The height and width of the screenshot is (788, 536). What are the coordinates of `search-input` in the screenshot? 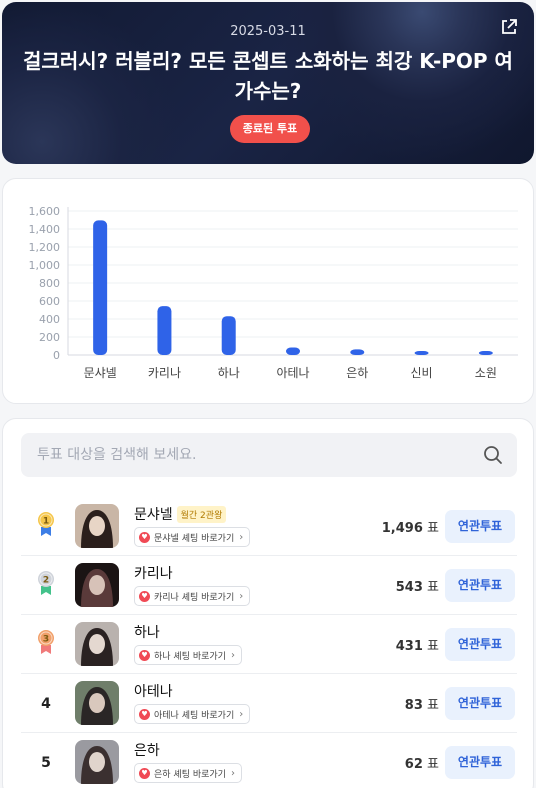 It's located at (251, 455).